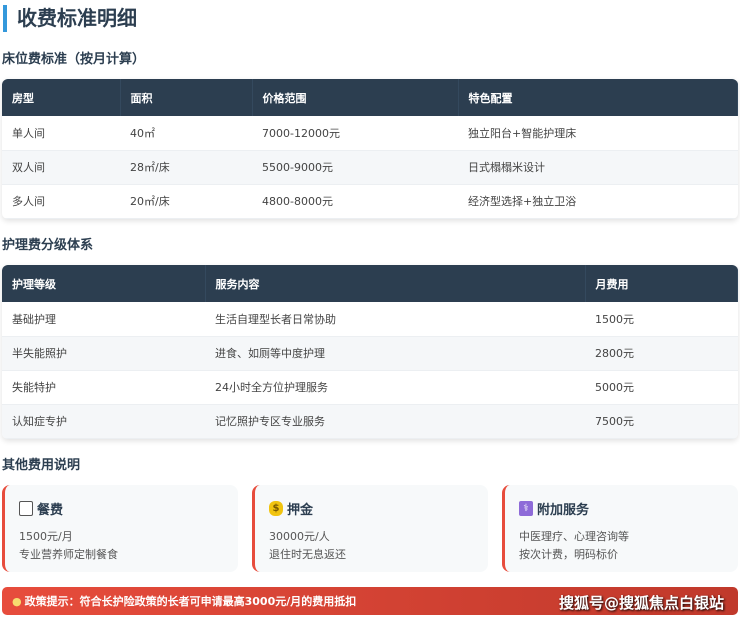  Describe the element at coordinates (395, 353) in the screenshot. I see `cell: 进食、如厕等中度护理` at that location.